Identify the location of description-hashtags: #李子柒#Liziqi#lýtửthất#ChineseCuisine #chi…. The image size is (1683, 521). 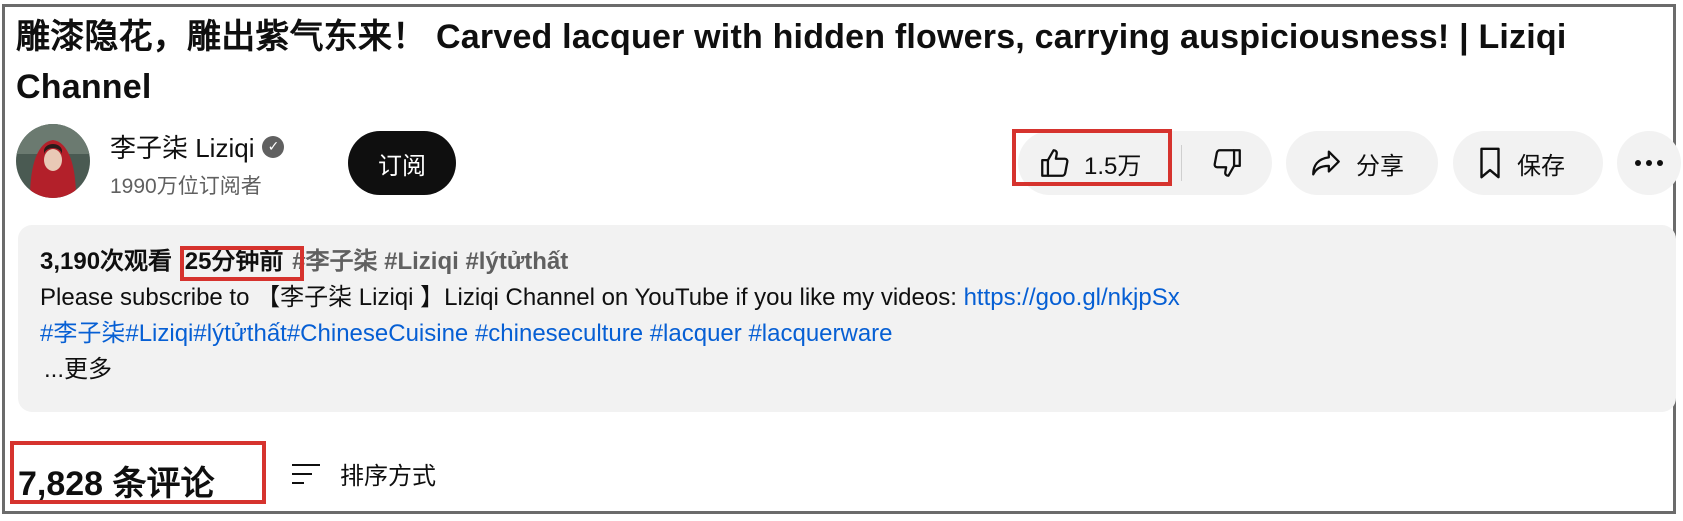
(466, 334).